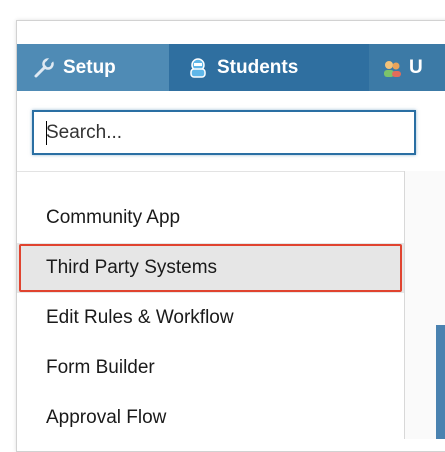 Image resolution: width=445 pixels, height=452 pixels. What do you see at coordinates (231, 171) in the screenshot?
I see `divider` at bounding box center [231, 171].